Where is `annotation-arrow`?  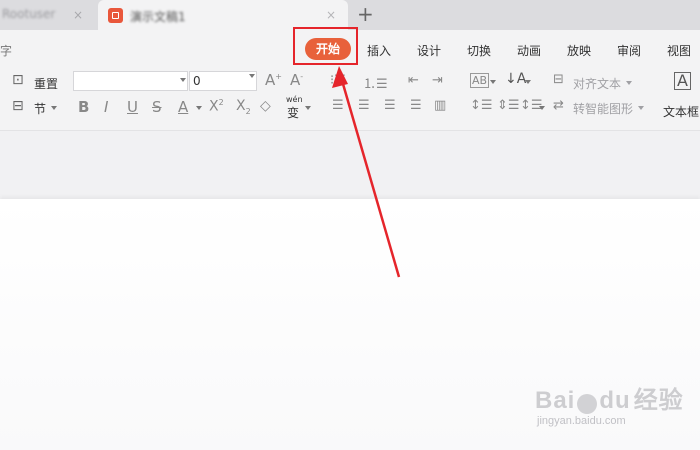 annotation-arrow is located at coordinates (366, 172).